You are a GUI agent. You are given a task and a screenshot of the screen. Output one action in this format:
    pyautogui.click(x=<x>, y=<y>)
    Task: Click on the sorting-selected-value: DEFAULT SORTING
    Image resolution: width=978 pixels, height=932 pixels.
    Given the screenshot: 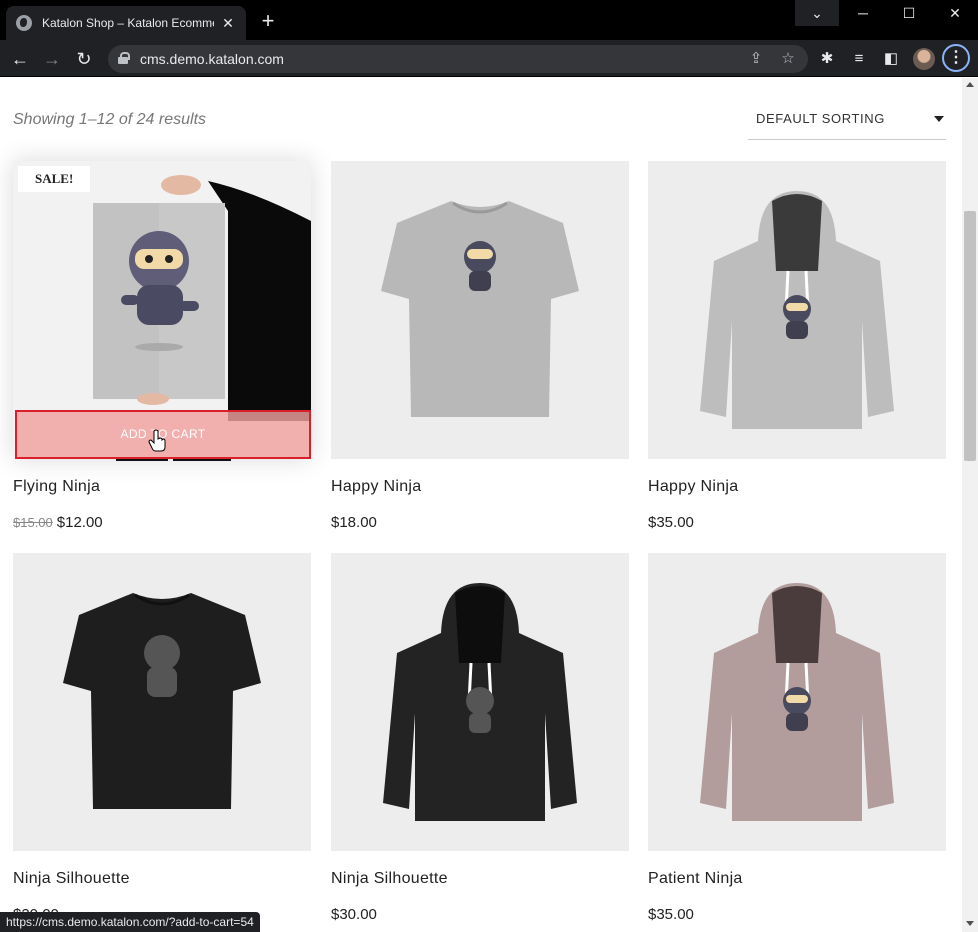 What is the action you would take?
    pyautogui.click(x=820, y=118)
    